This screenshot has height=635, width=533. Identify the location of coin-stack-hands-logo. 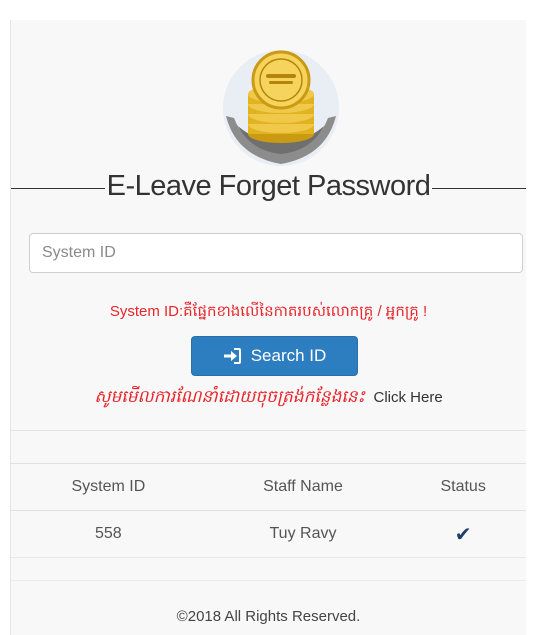
(281, 108).